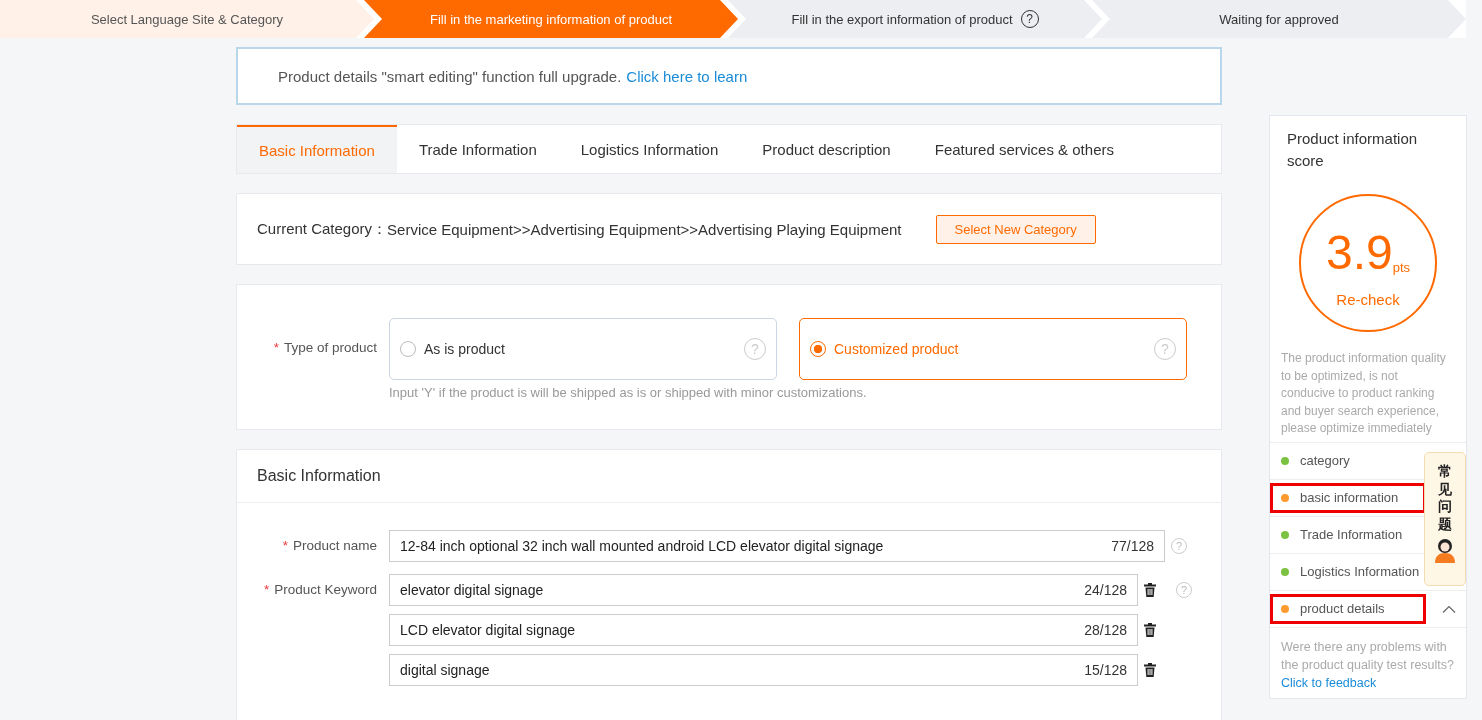 The width and height of the screenshot is (1482, 720). Describe the element at coordinates (1105, 630) in the screenshot. I see `char-counter: 28/128` at that location.